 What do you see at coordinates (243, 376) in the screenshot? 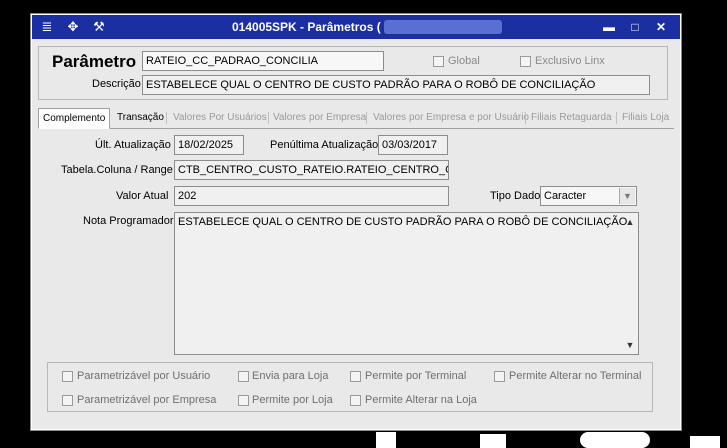
I see `envia-loja-checkbox` at bounding box center [243, 376].